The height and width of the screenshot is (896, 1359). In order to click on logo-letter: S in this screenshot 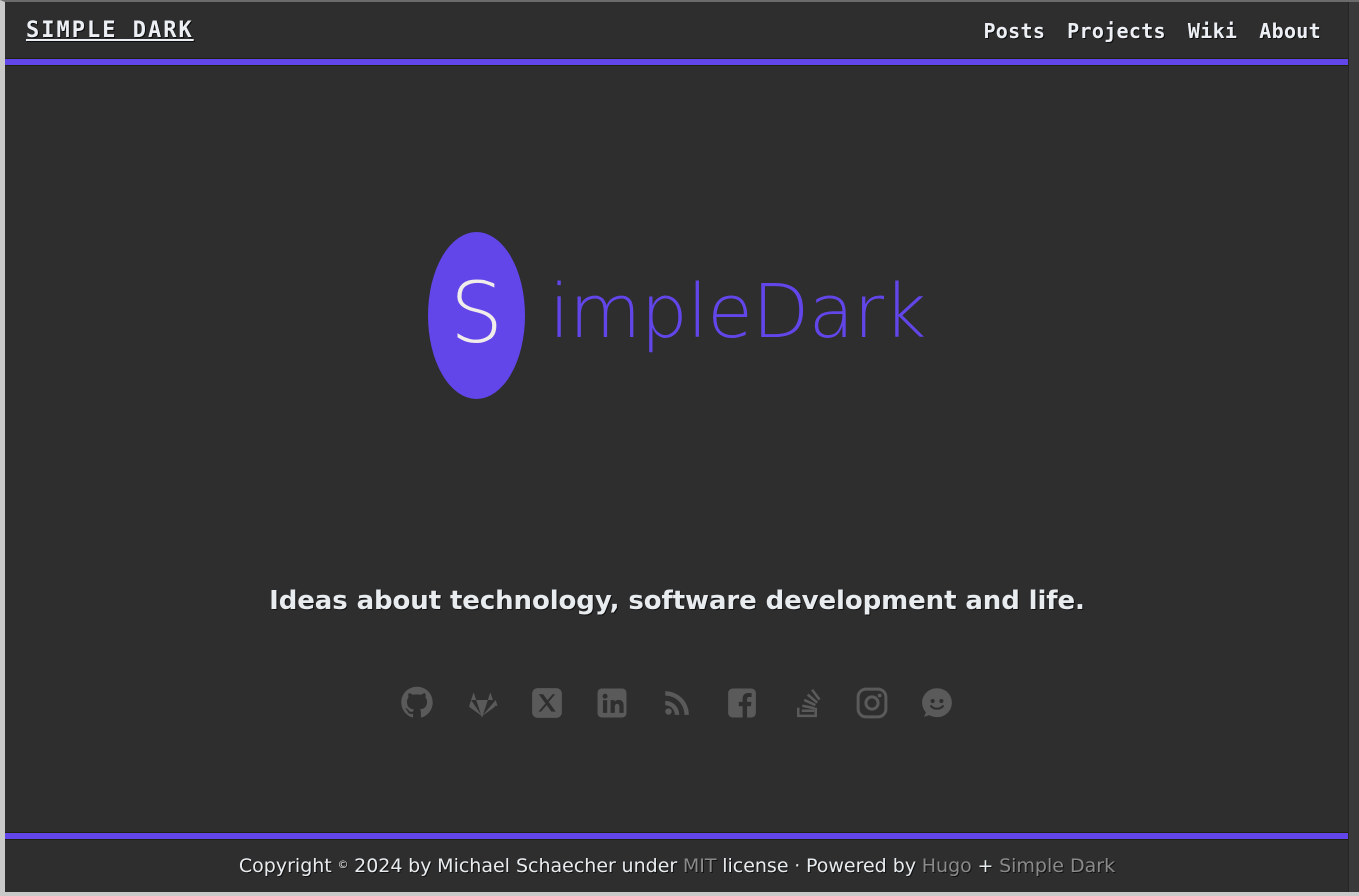, I will do `click(476, 312)`.